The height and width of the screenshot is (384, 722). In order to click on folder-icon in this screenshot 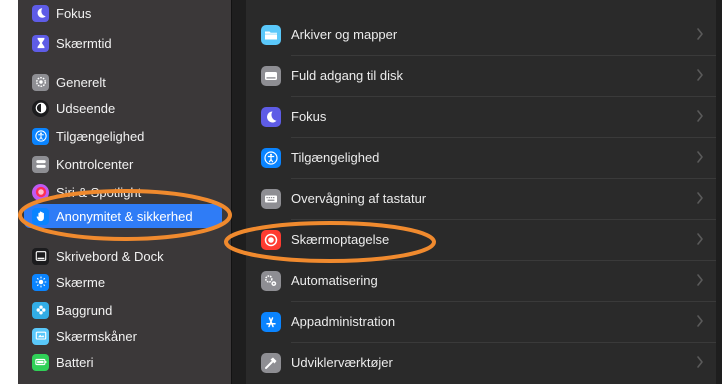, I will do `click(271, 35)`.